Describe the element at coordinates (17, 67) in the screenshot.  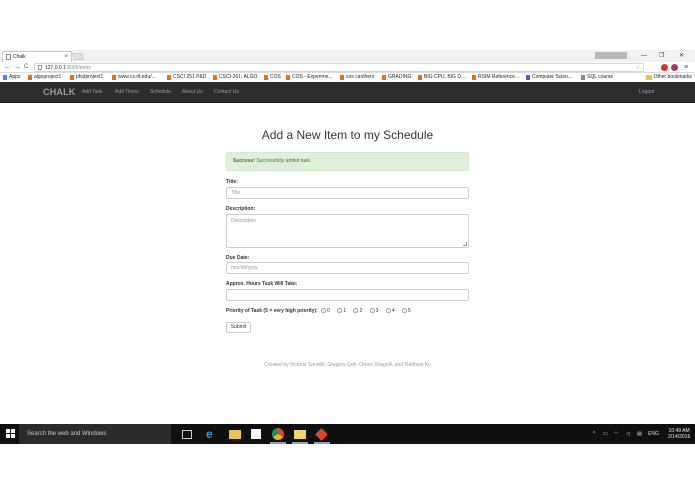
I see `forward-icon: →` at that location.